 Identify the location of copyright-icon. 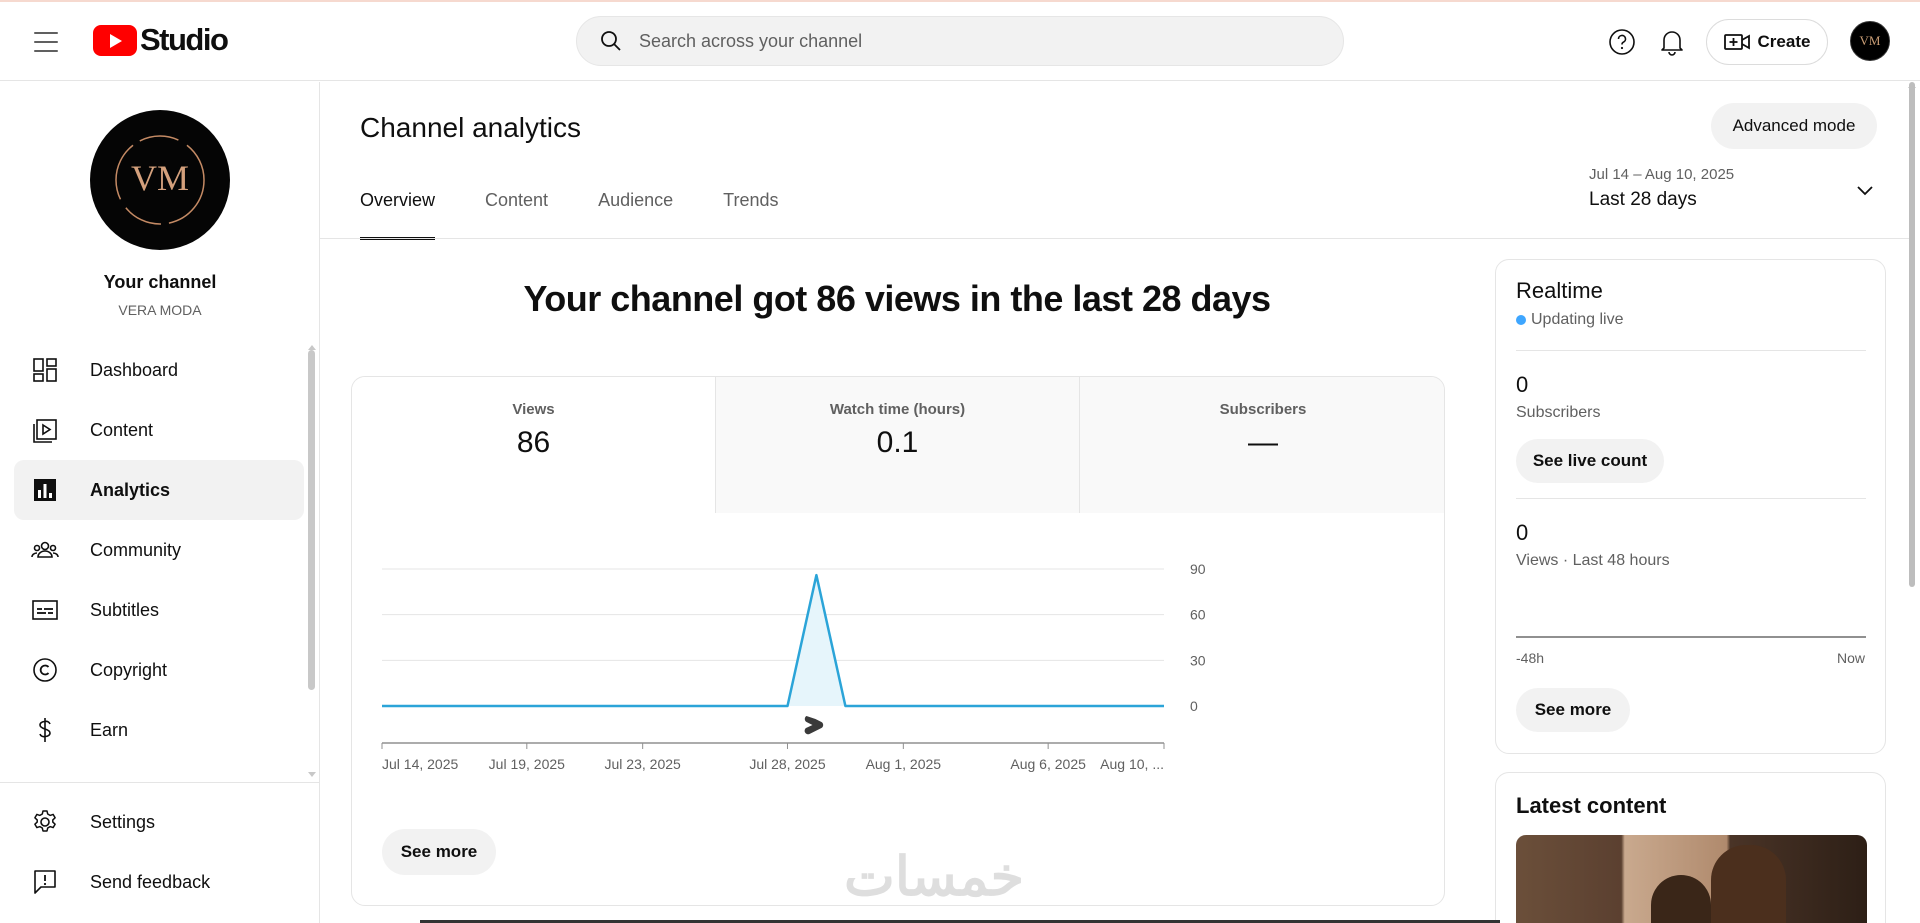
(45, 670).